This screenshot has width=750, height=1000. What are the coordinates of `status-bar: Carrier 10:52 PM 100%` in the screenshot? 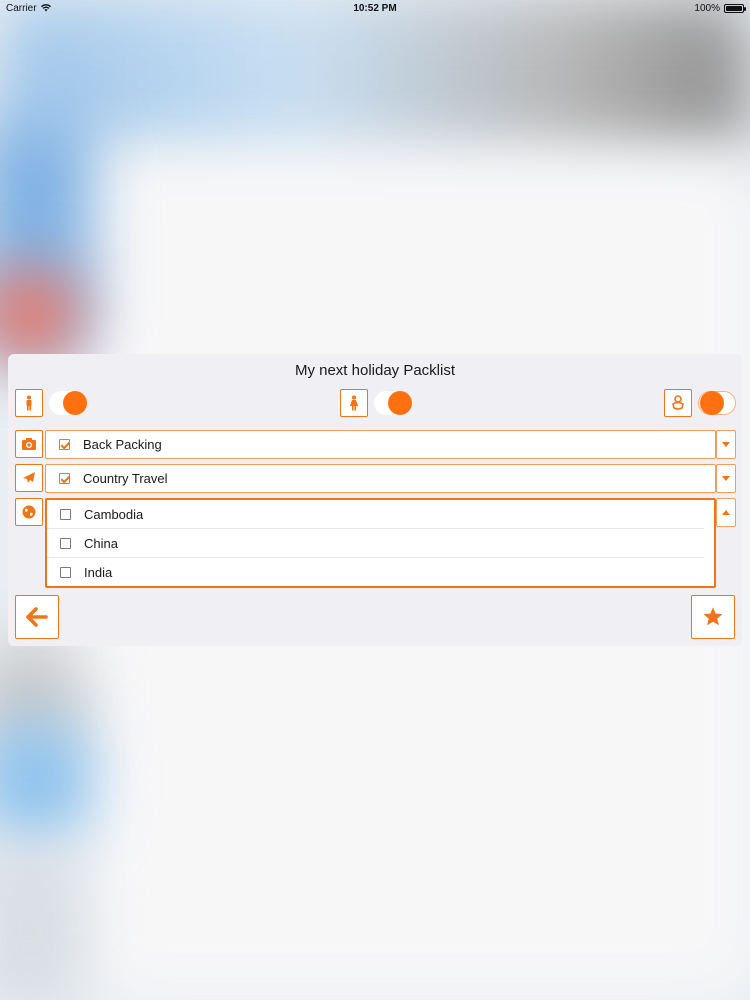 It's located at (375, 8).